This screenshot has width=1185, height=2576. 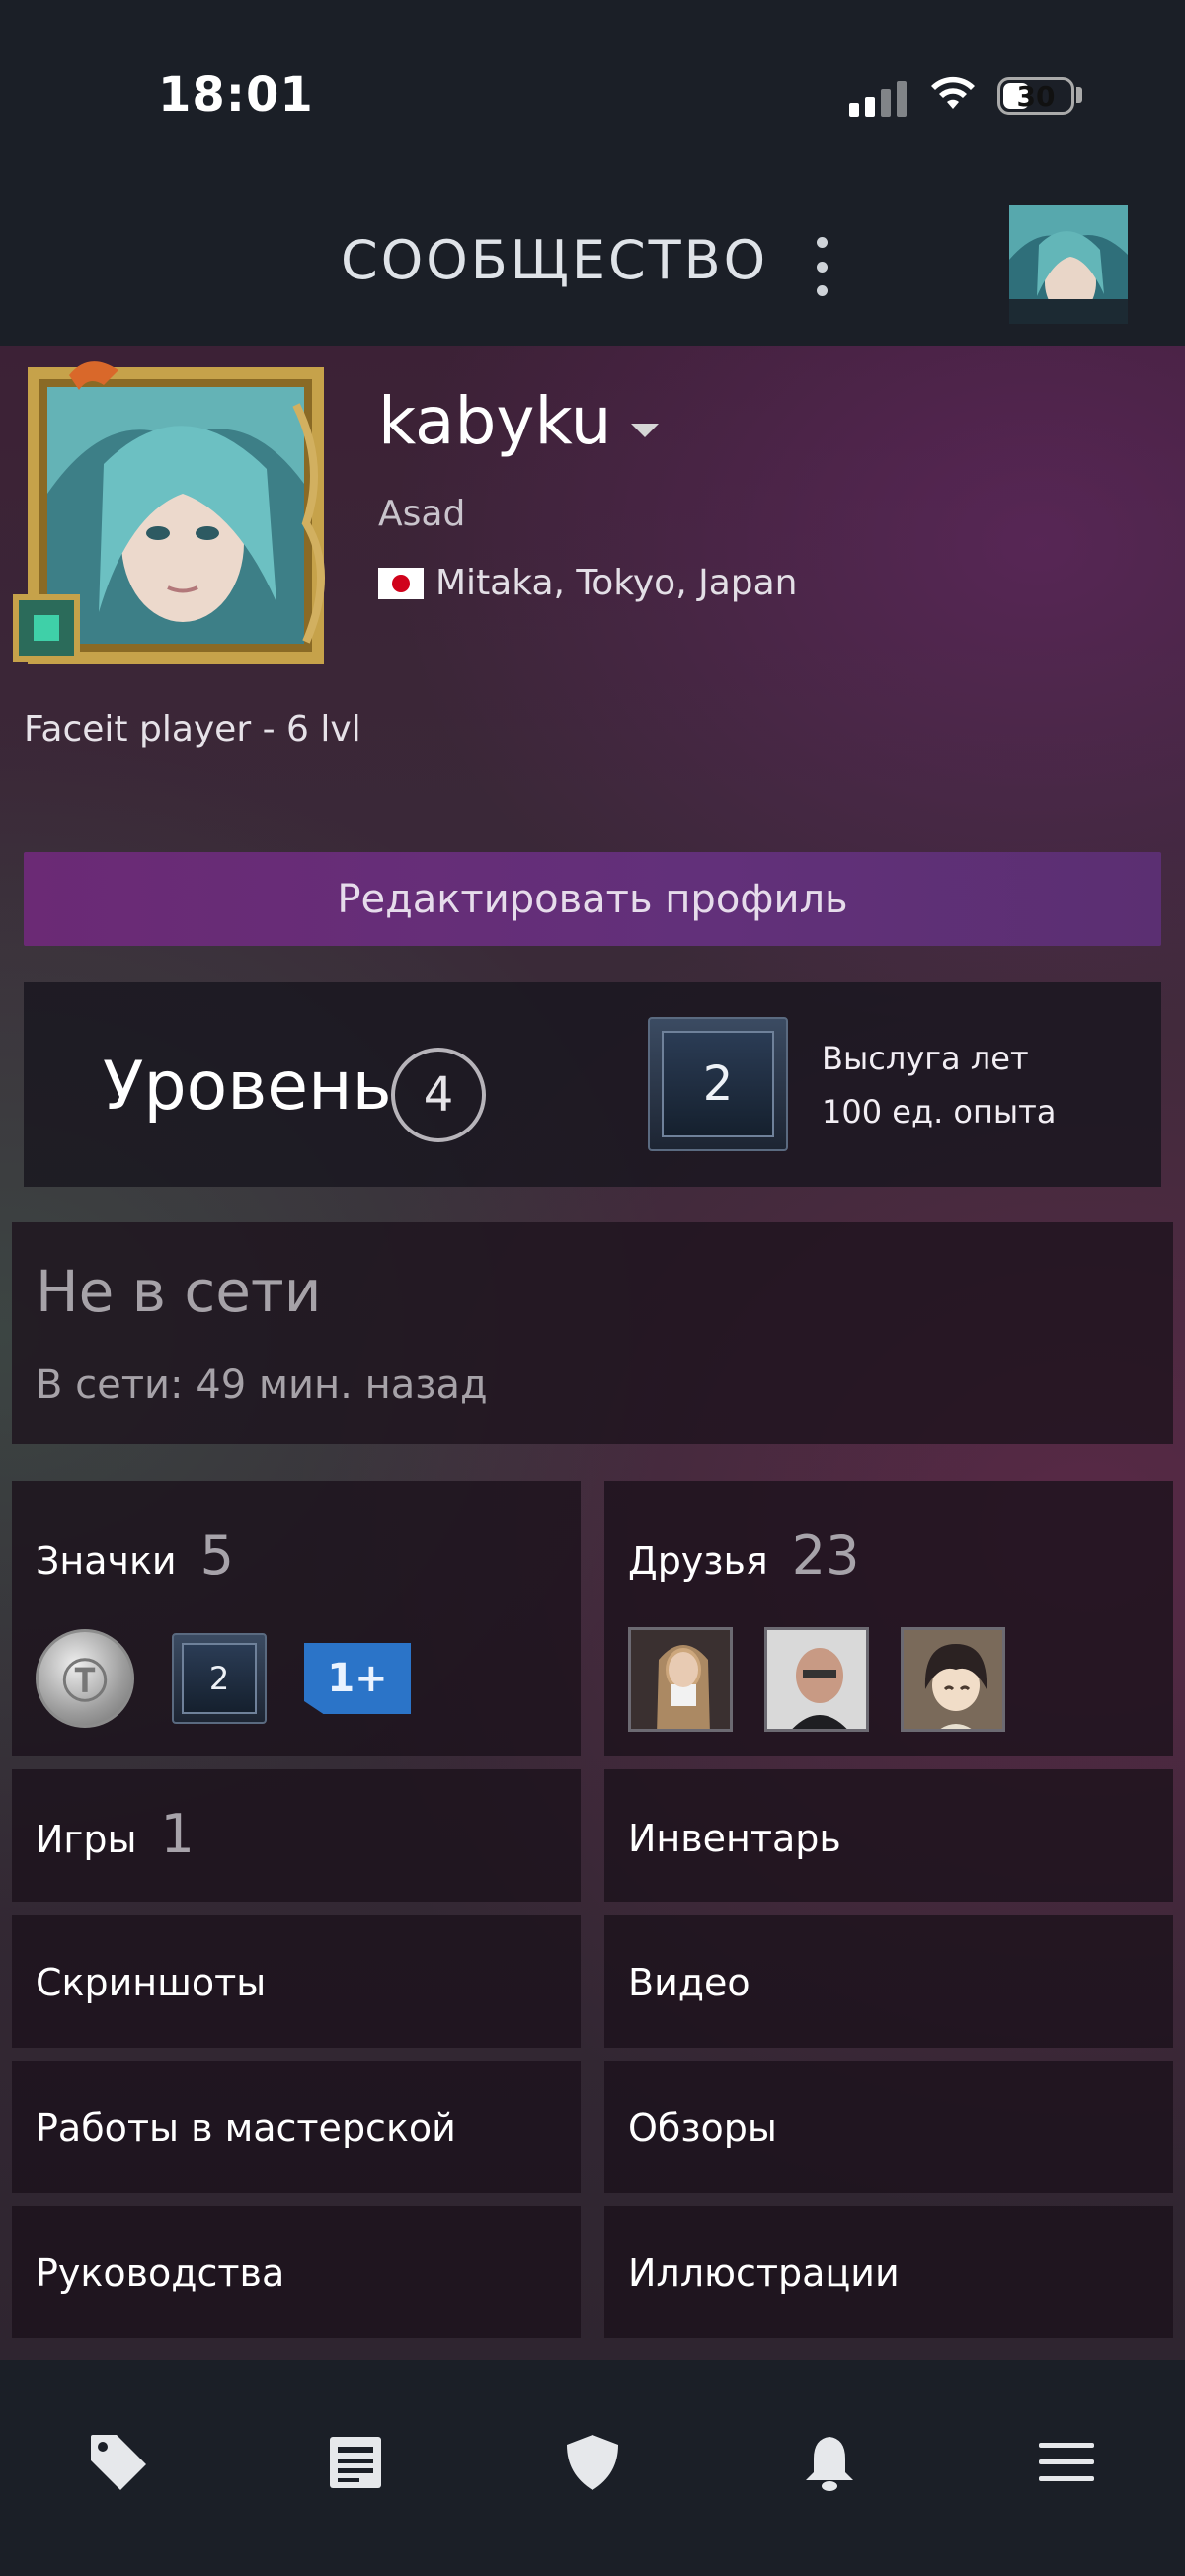 I want to click on status-bar: 18:01 30, so click(x=592, y=94).